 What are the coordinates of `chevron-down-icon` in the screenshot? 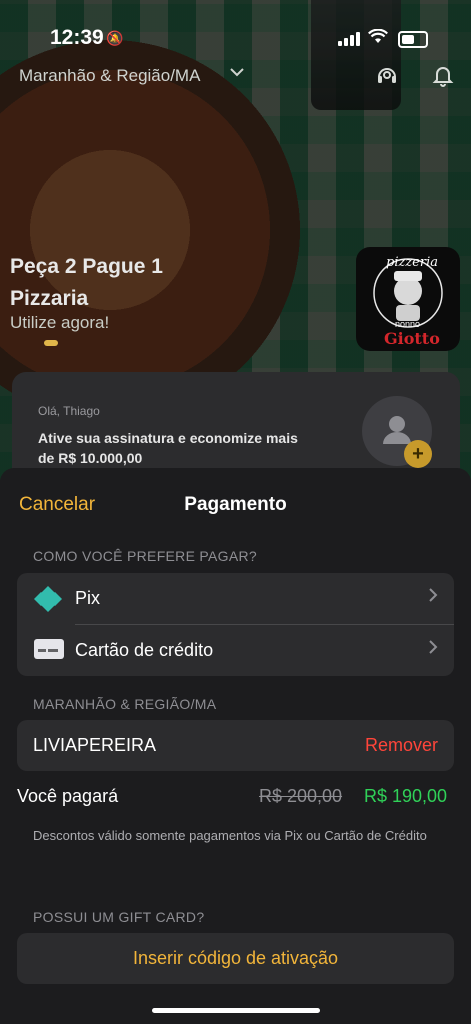 It's located at (237, 72).